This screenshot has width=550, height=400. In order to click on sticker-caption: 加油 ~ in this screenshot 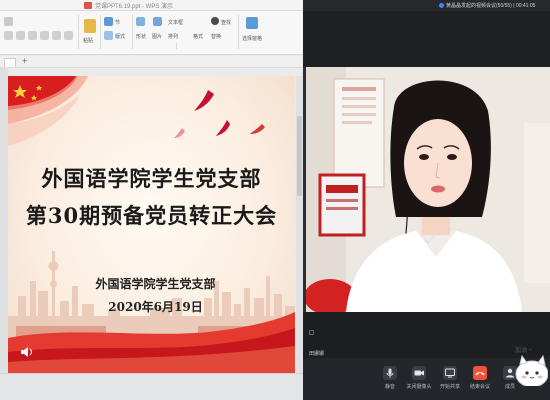, I will do `click(524, 351)`.